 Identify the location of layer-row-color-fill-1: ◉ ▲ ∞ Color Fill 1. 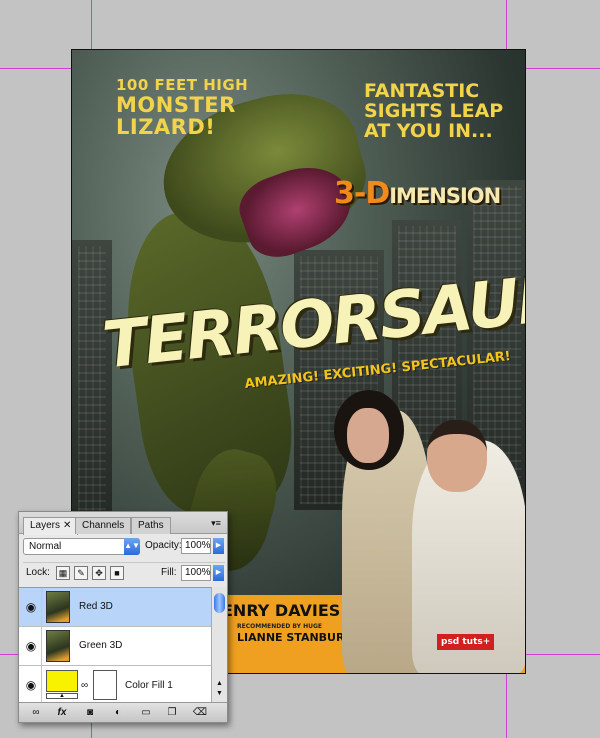
(115, 684).